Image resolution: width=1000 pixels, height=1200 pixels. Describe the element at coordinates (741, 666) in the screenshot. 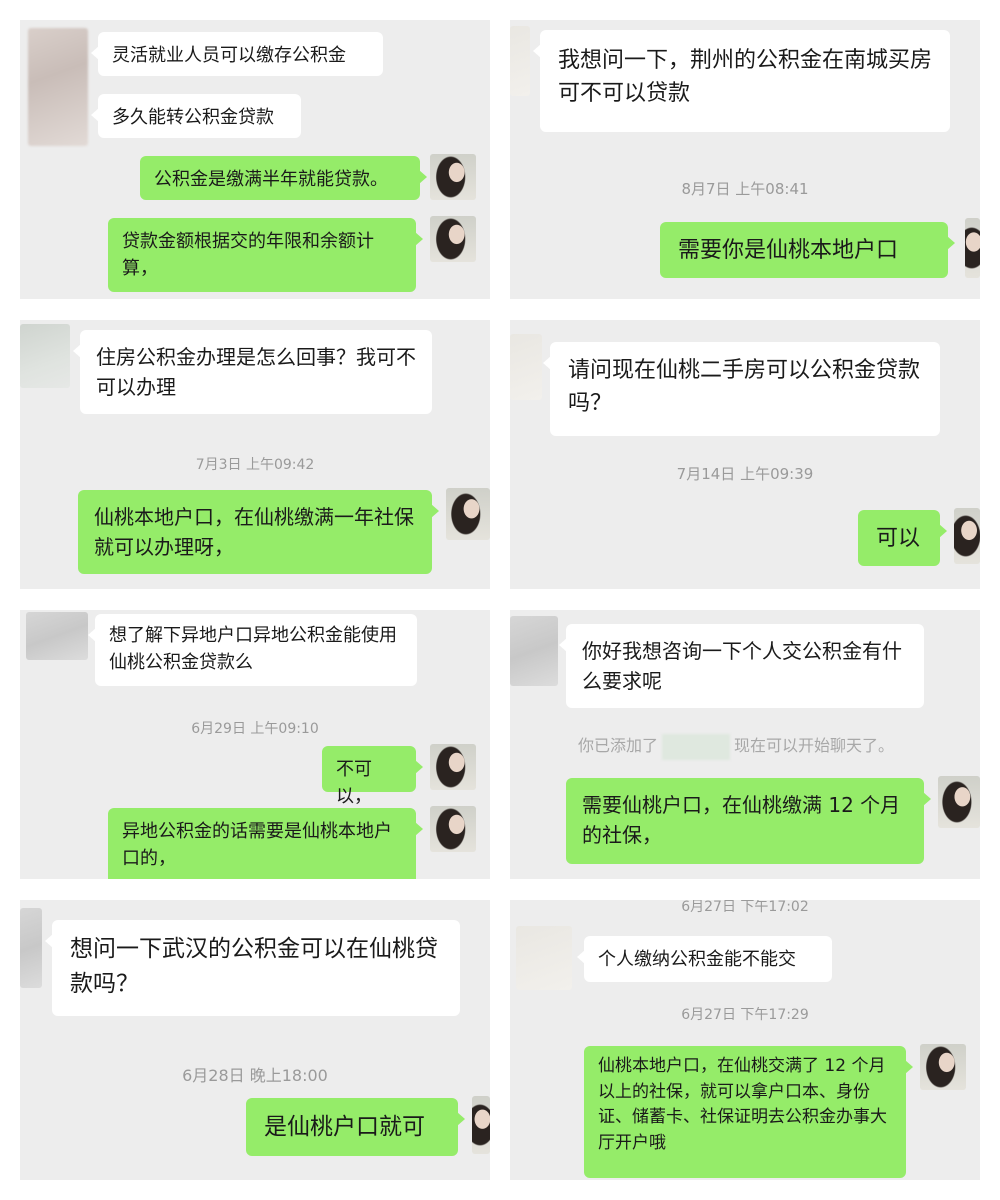

I see `incoming-message: 你好我想咨询一下个人交公积金有什么要求呢` at that location.